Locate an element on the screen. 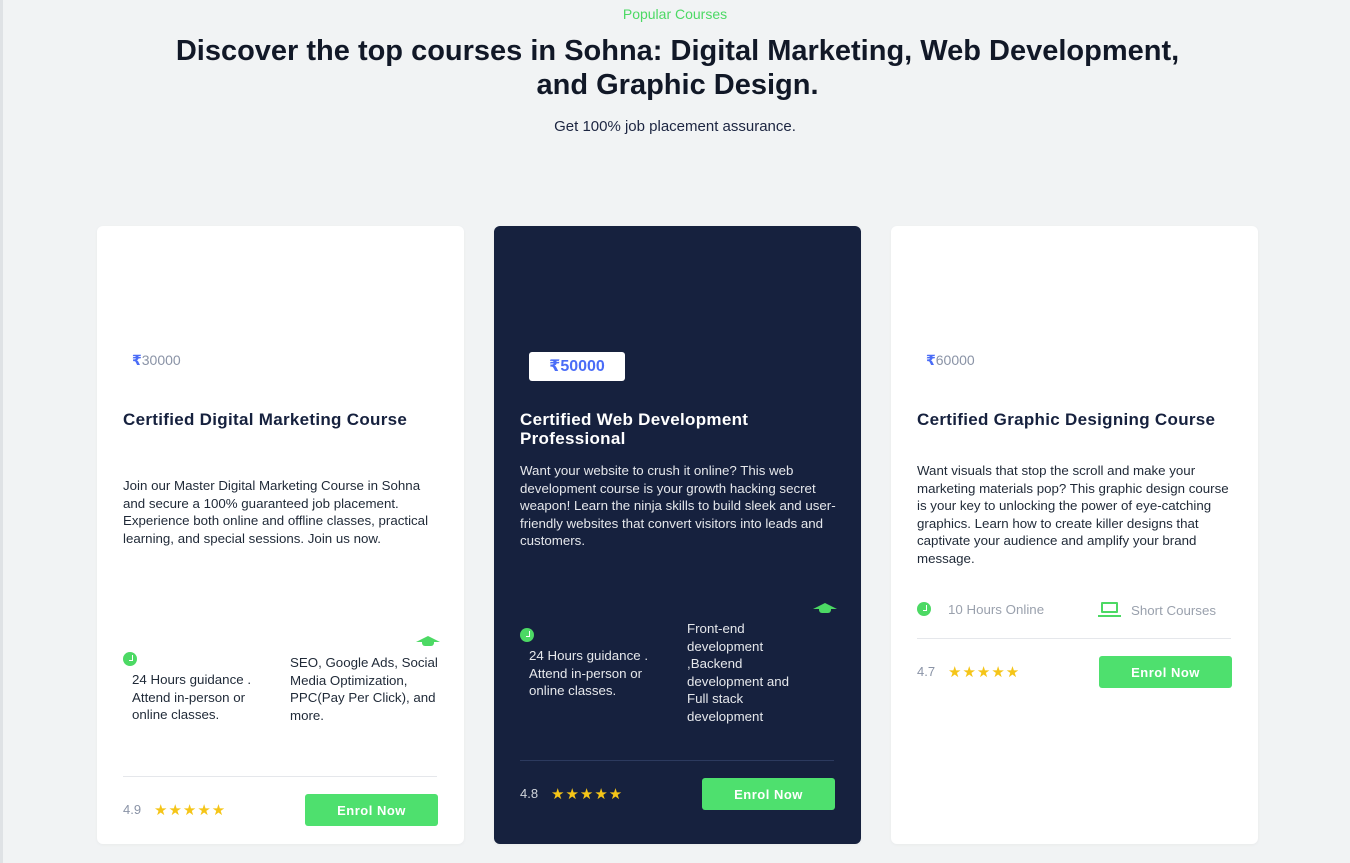  course-price: ₹30000 is located at coordinates (156, 360).